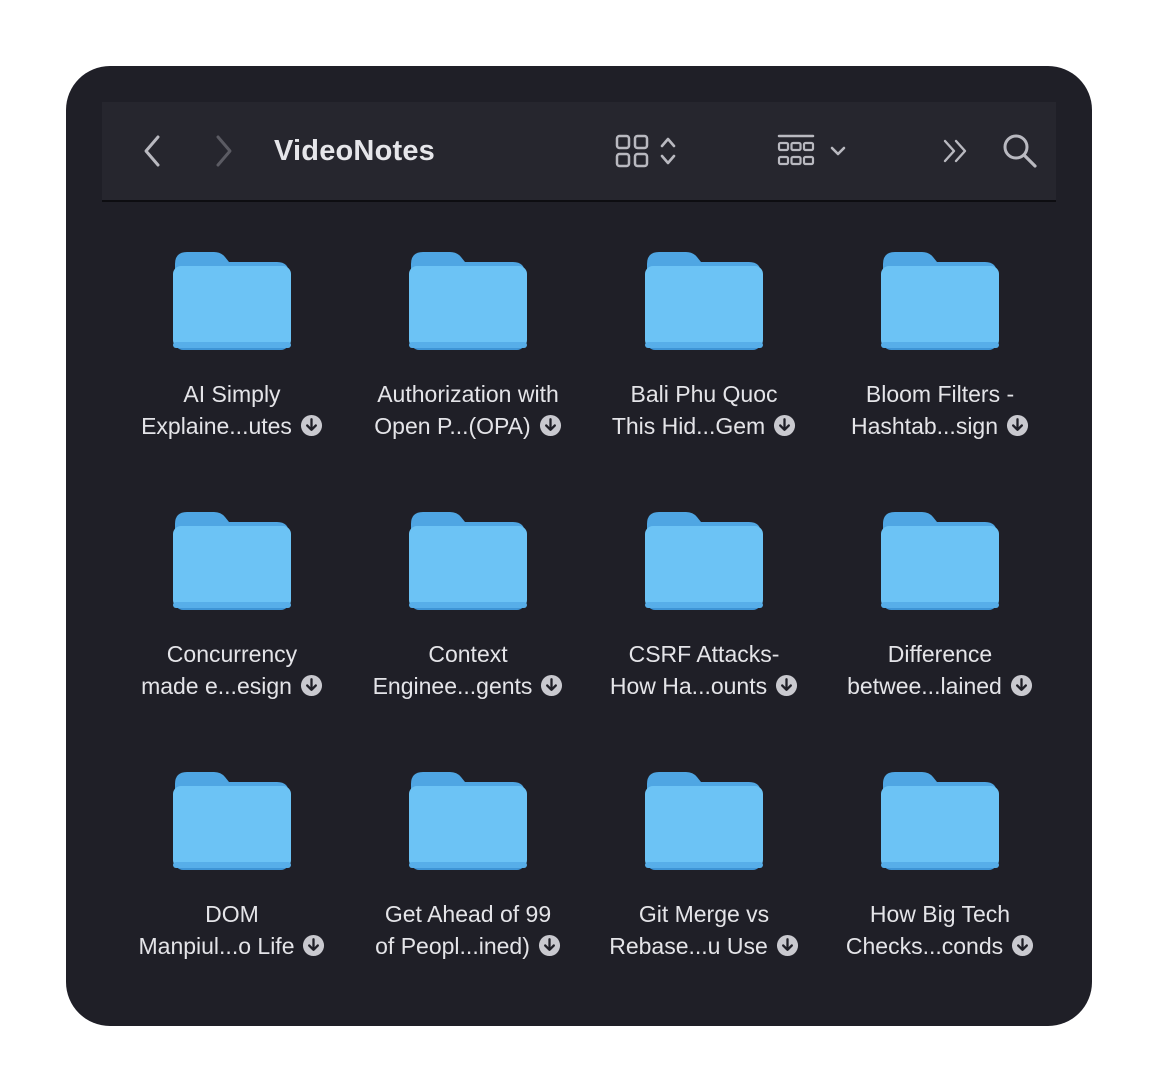 The image size is (1158, 1092). Describe the element at coordinates (940, 654) in the screenshot. I see `folder-name-line-1: Difference` at that location.